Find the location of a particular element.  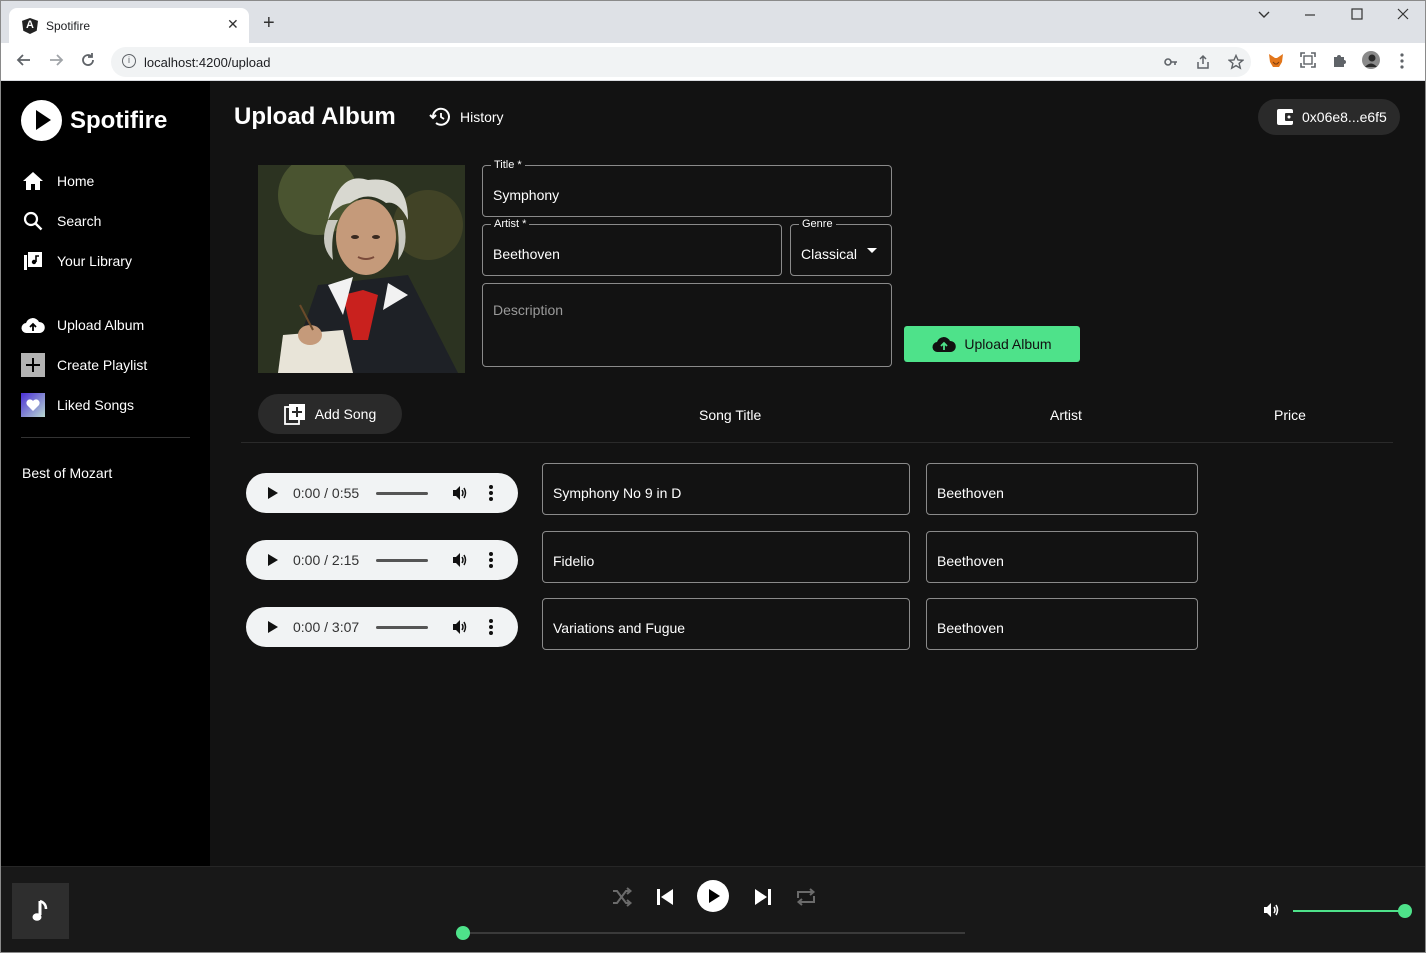

sidebar-item-liked-songs: Liked Songs is located at coordinates (77, 405).